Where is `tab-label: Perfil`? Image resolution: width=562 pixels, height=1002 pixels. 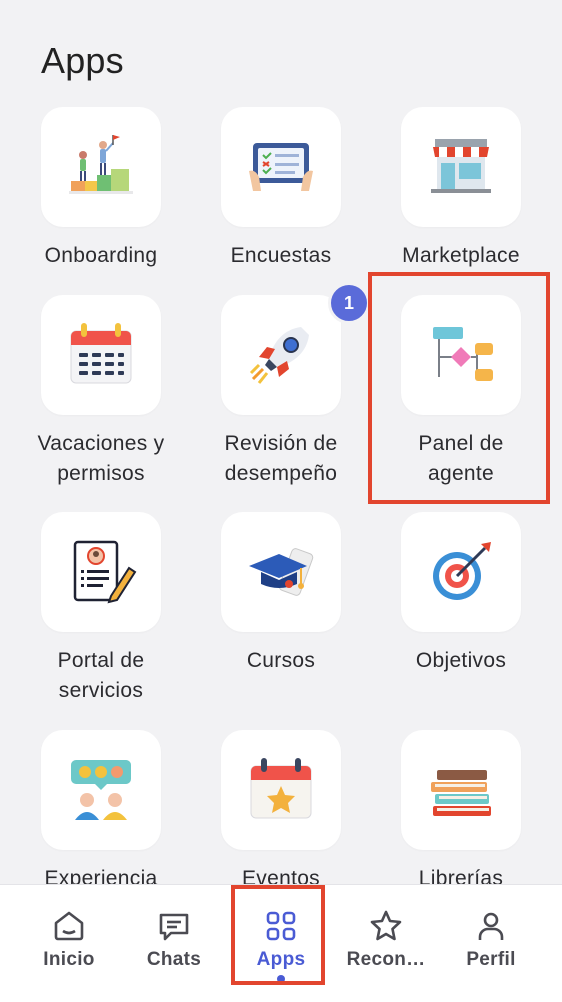 tab-label: Perfil is located at coordinates (491, 959).